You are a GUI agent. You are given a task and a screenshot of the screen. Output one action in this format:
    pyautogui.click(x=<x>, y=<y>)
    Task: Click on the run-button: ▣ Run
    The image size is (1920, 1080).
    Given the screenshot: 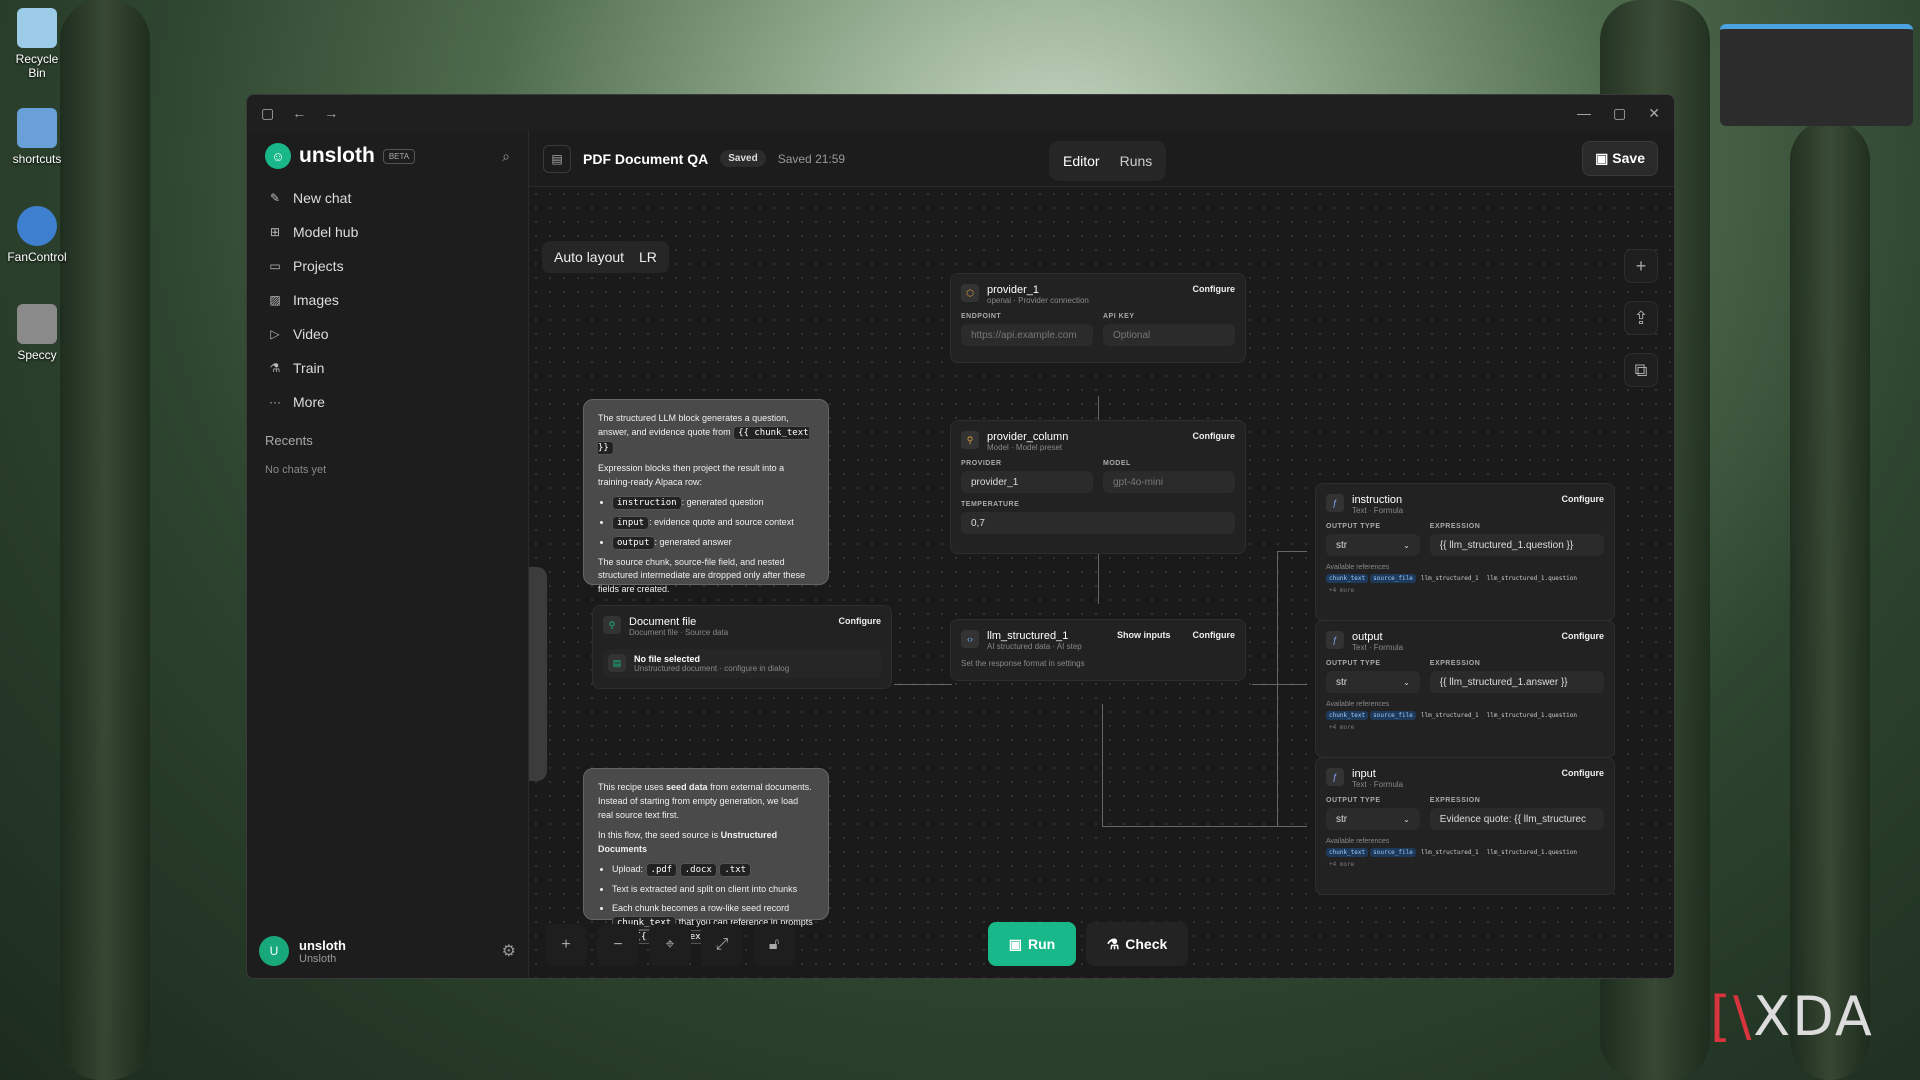 What is the action you would take?
    pyautogui.click(x=1032, y=944)
    